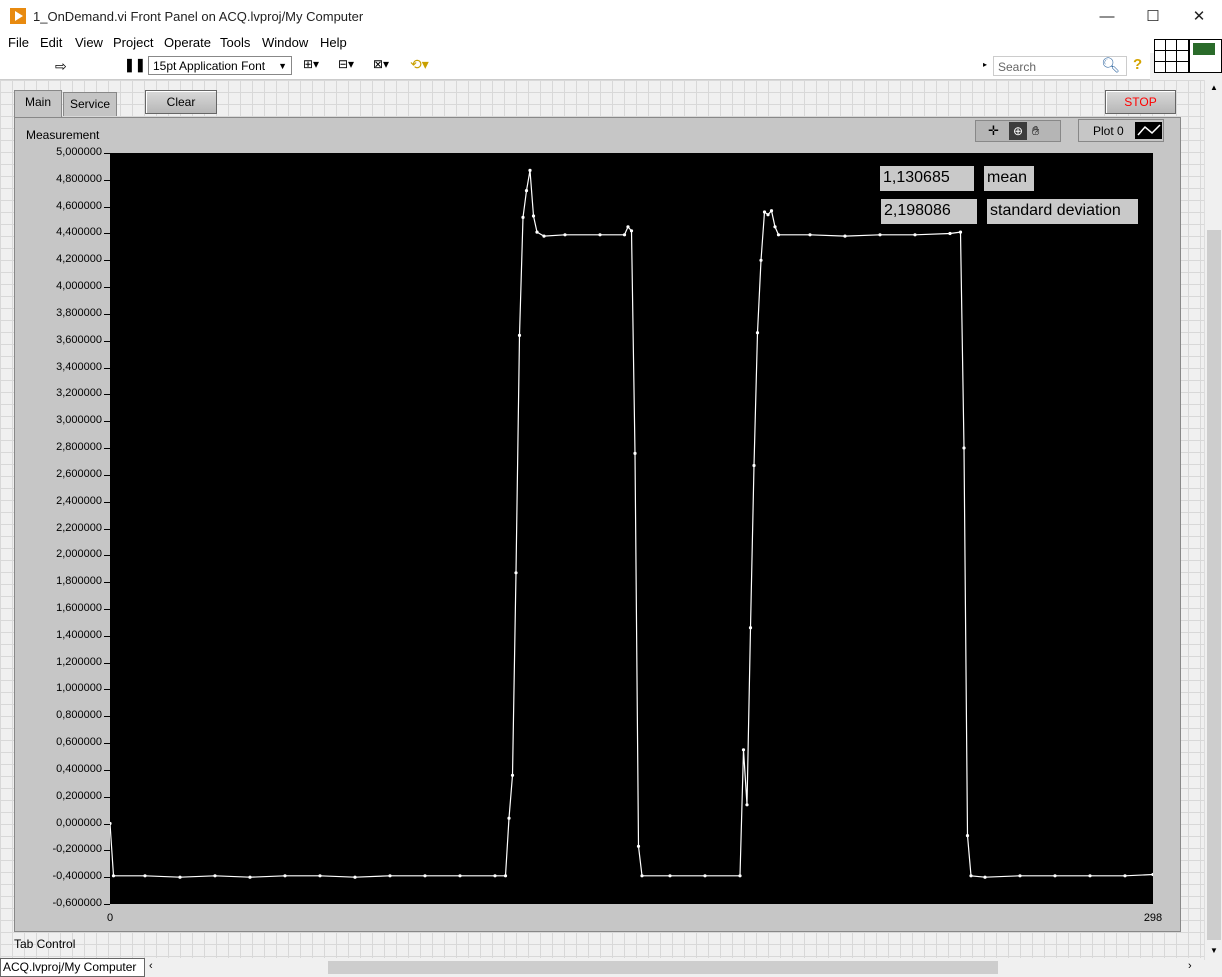 The image size is (1222, 977). Describe the element at coordinates (993, 131) in the screenshot. I see `cursor-crosshair-icon: ✛` at that location.